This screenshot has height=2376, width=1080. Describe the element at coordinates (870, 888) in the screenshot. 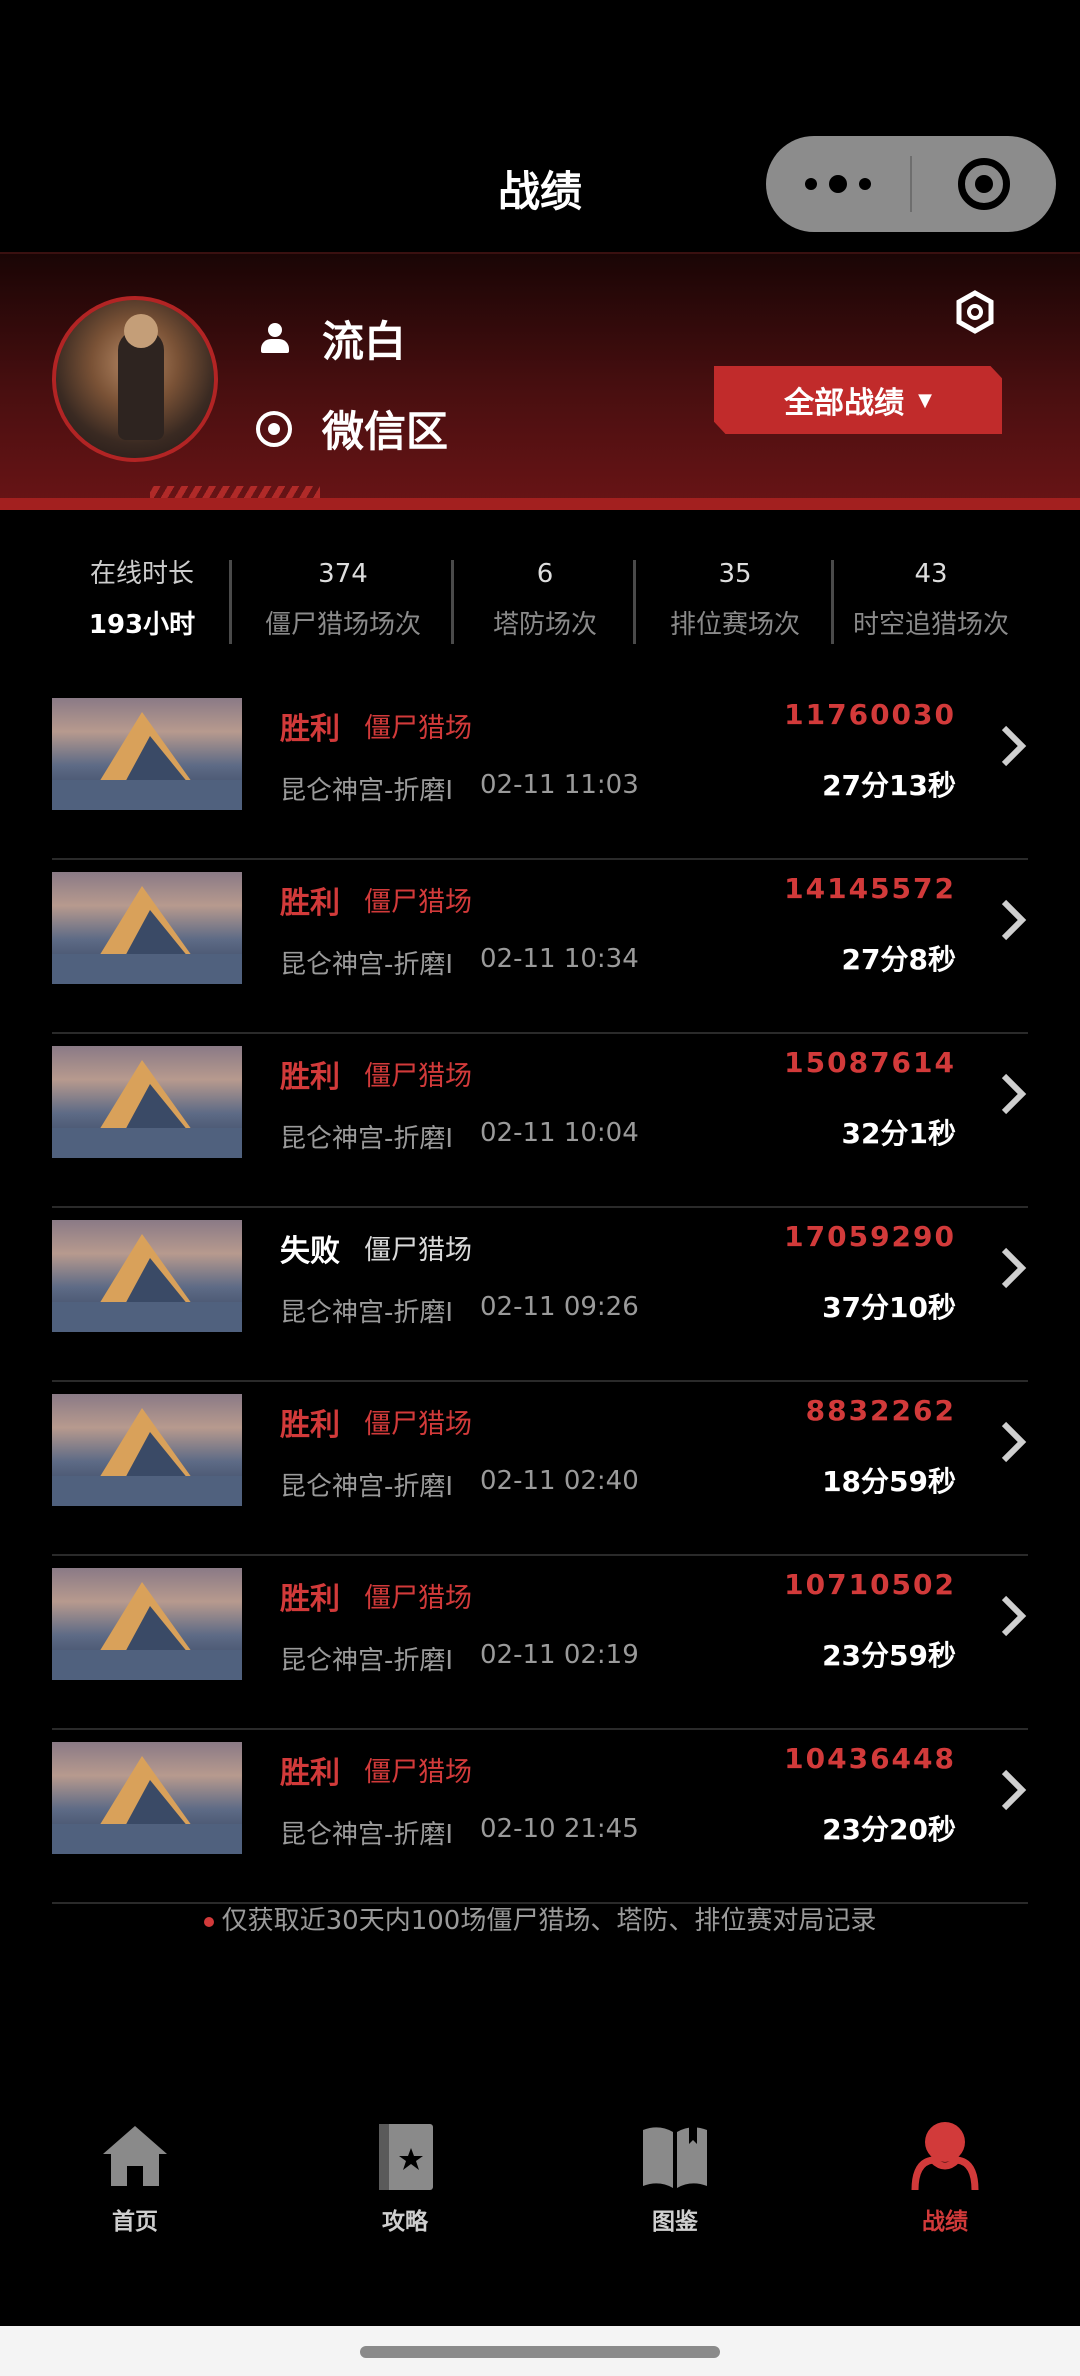

I see `match-score: 14145572` at that location.